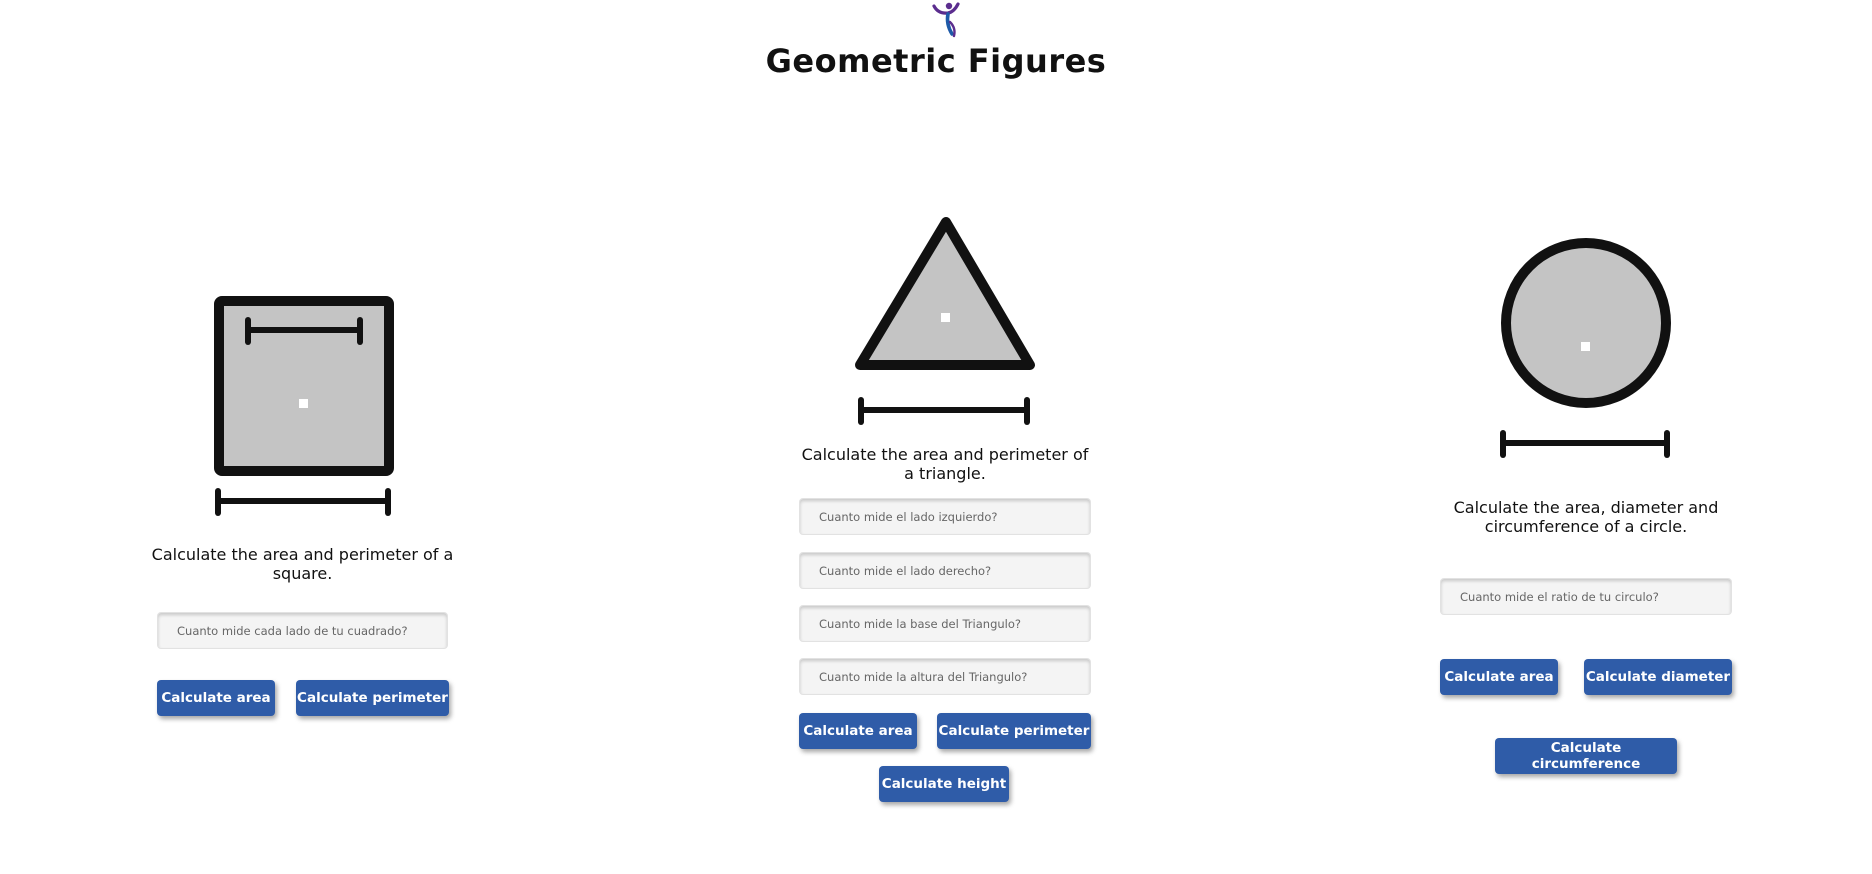 The height and width of the screenshot is (874, 1872). I want to click on circle-calculate-circumference-button: Calculate circumference, so click(1586, 756).